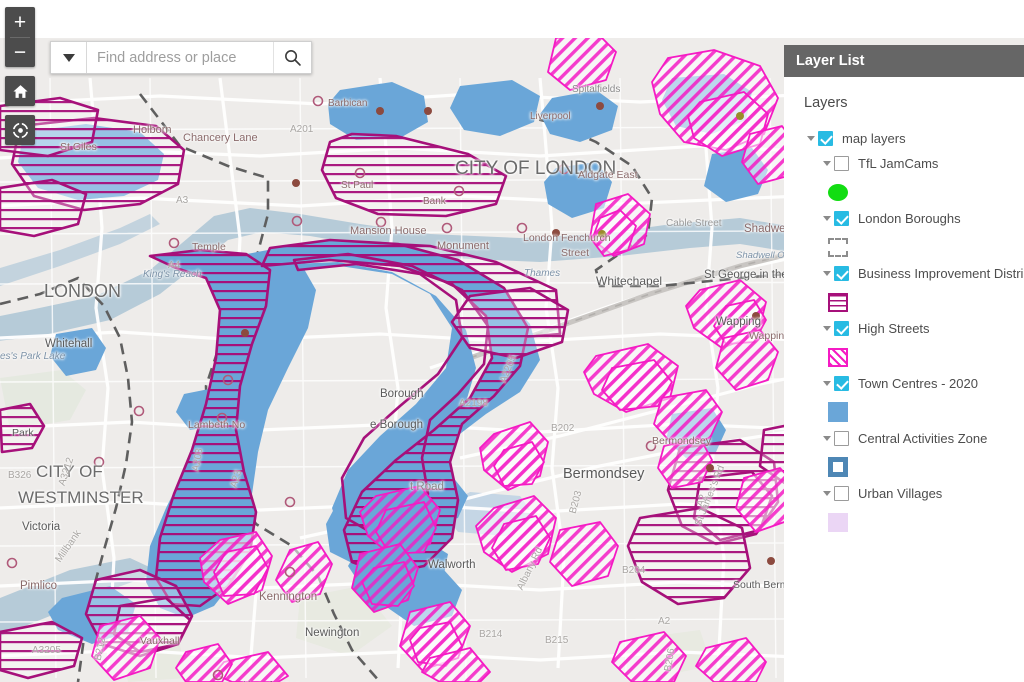 This screenshot has width=1024, height=682. Describe the element at coordinates (838, 357) in the screenshot. I see `pink-diagonal-hatch-symbol` at that location.